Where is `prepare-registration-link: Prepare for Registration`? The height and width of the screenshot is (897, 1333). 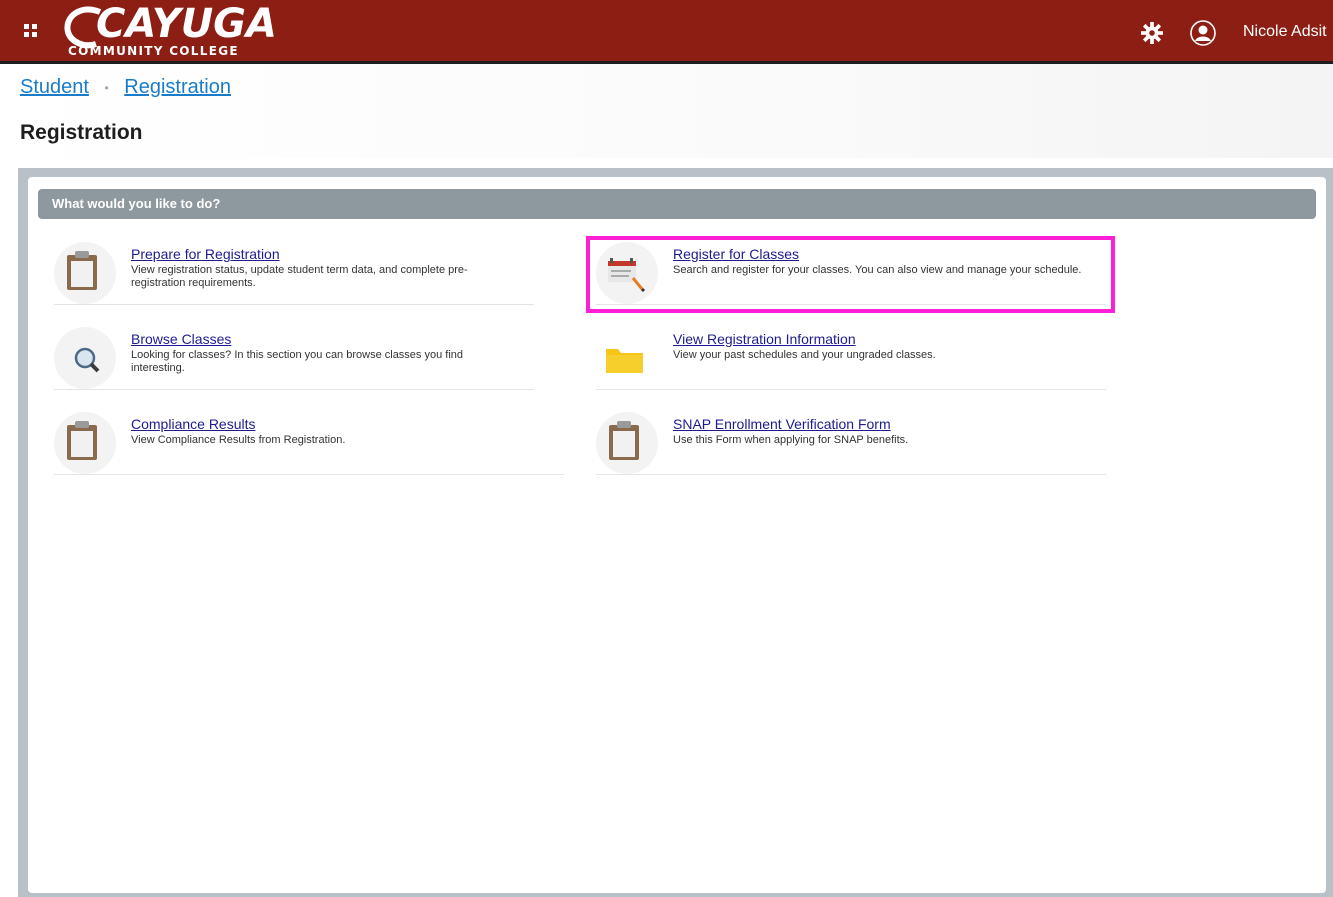 prepare-registration-link: Prepare for Registration is located at coordinates (205, 254).